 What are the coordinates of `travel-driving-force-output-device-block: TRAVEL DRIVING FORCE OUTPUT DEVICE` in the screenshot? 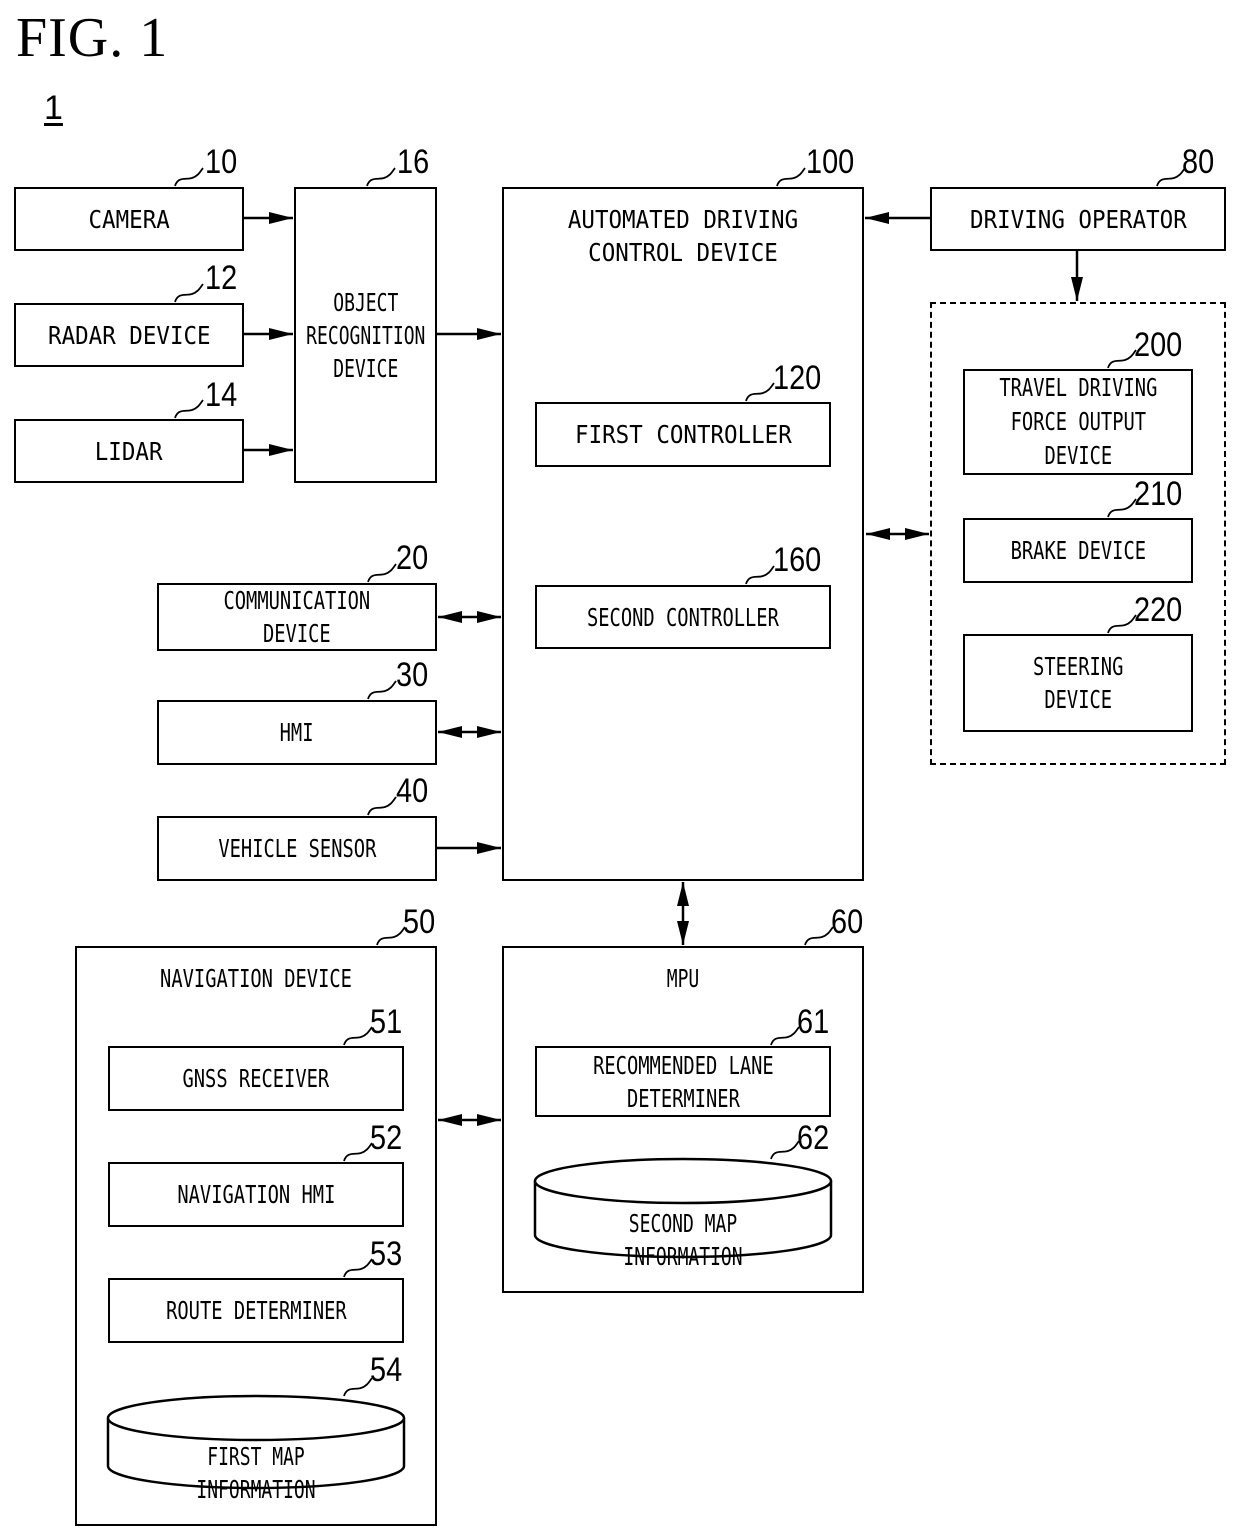 It's located at (1078, 422).